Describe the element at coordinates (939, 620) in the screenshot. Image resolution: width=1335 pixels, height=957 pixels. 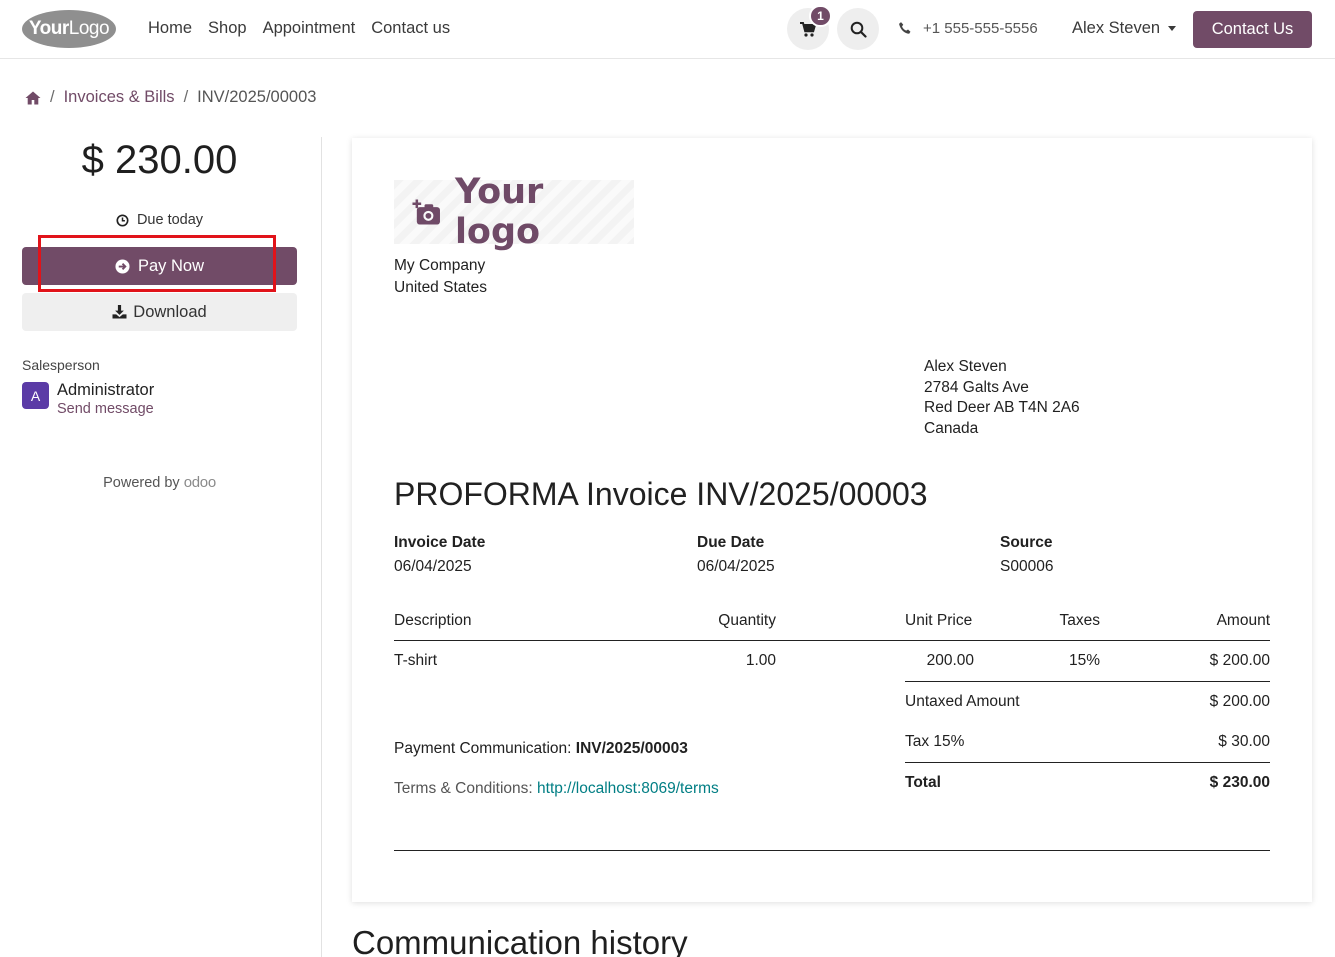
I see `col-unit-price: Unit Price` at that location.